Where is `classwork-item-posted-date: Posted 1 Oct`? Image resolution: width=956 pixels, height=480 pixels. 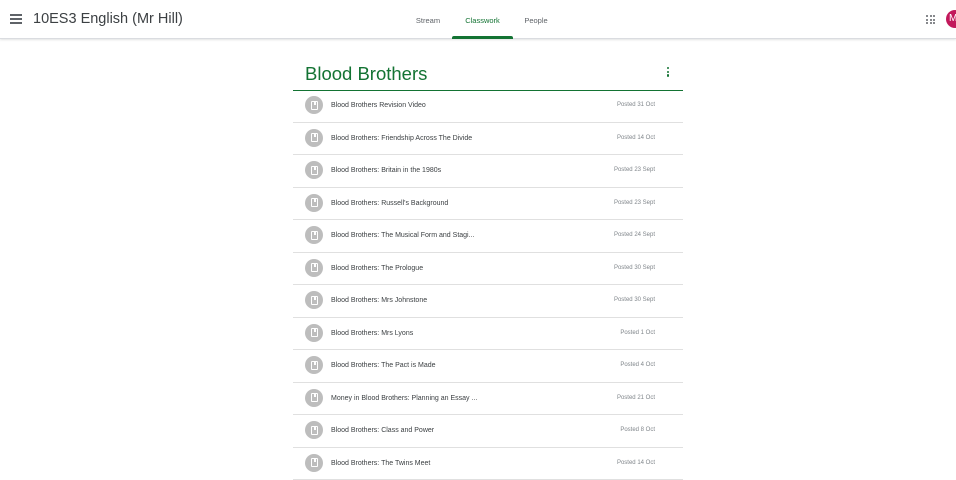
classwork-item-posted-date: Posted 1 Oct is located at coordinates (637, 333).